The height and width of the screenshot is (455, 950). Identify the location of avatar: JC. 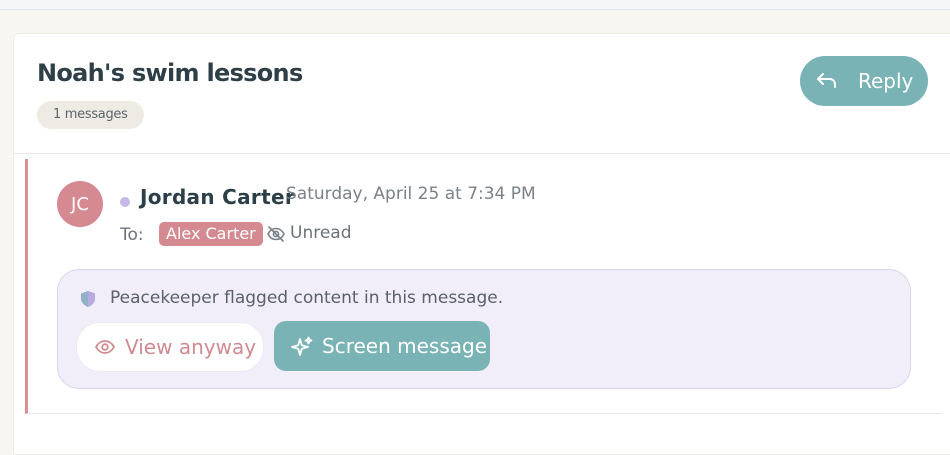
(80, 204).